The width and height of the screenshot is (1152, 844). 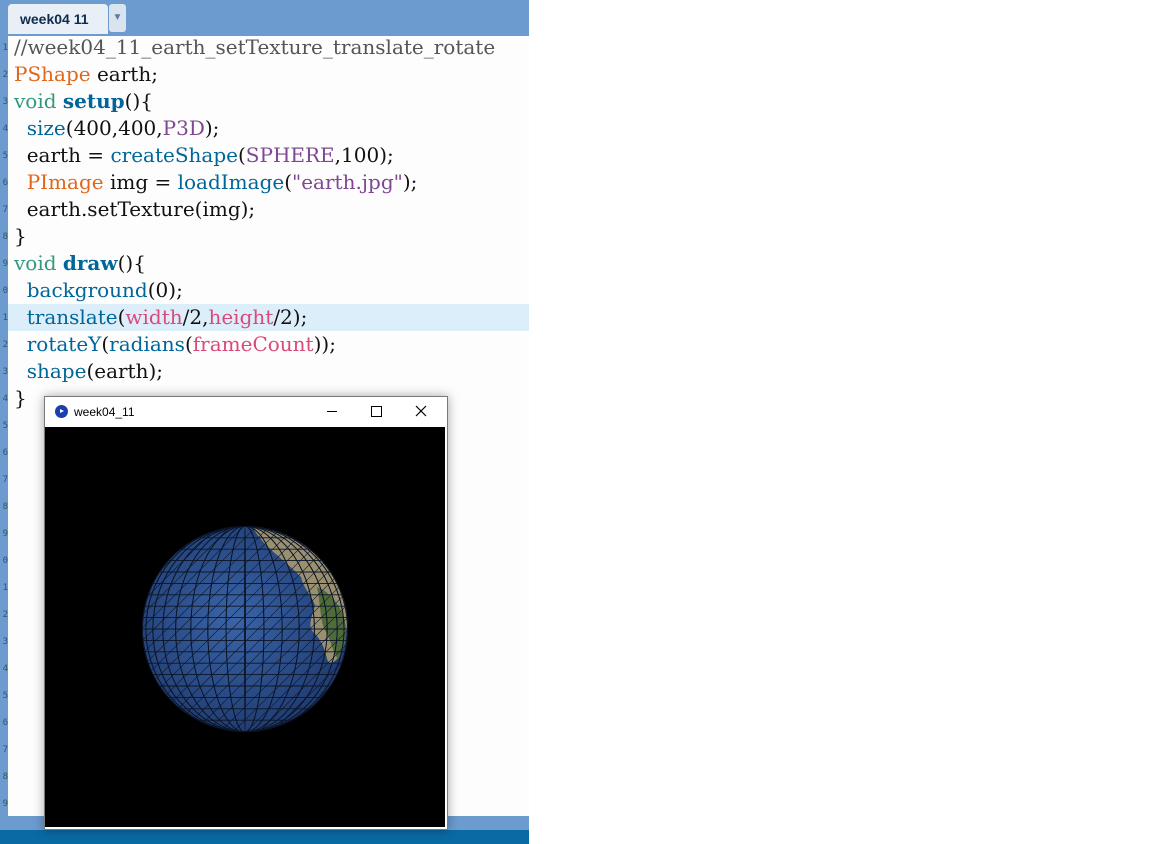 I want to click on code-token: (400,400,, so click(x=114, y=128).